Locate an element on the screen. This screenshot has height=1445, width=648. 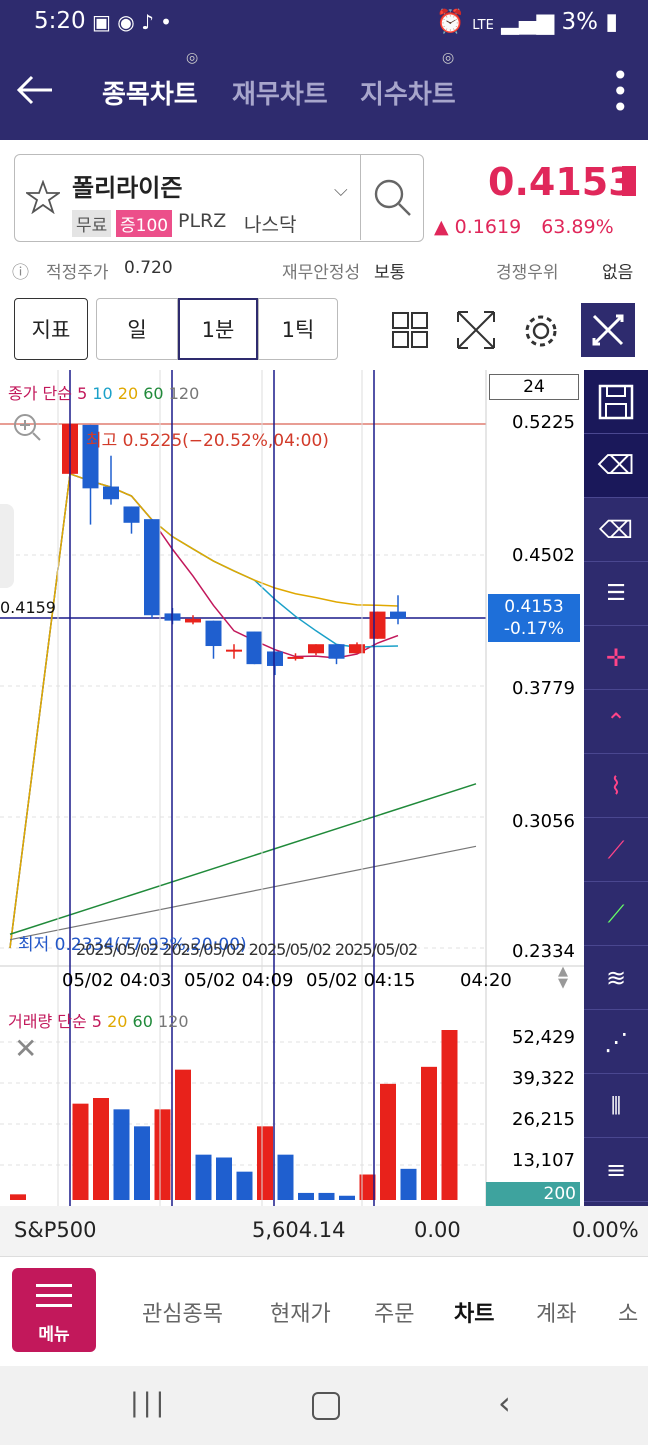
eraser-tool-button: ⌫ is located at coordinates (616, 466).